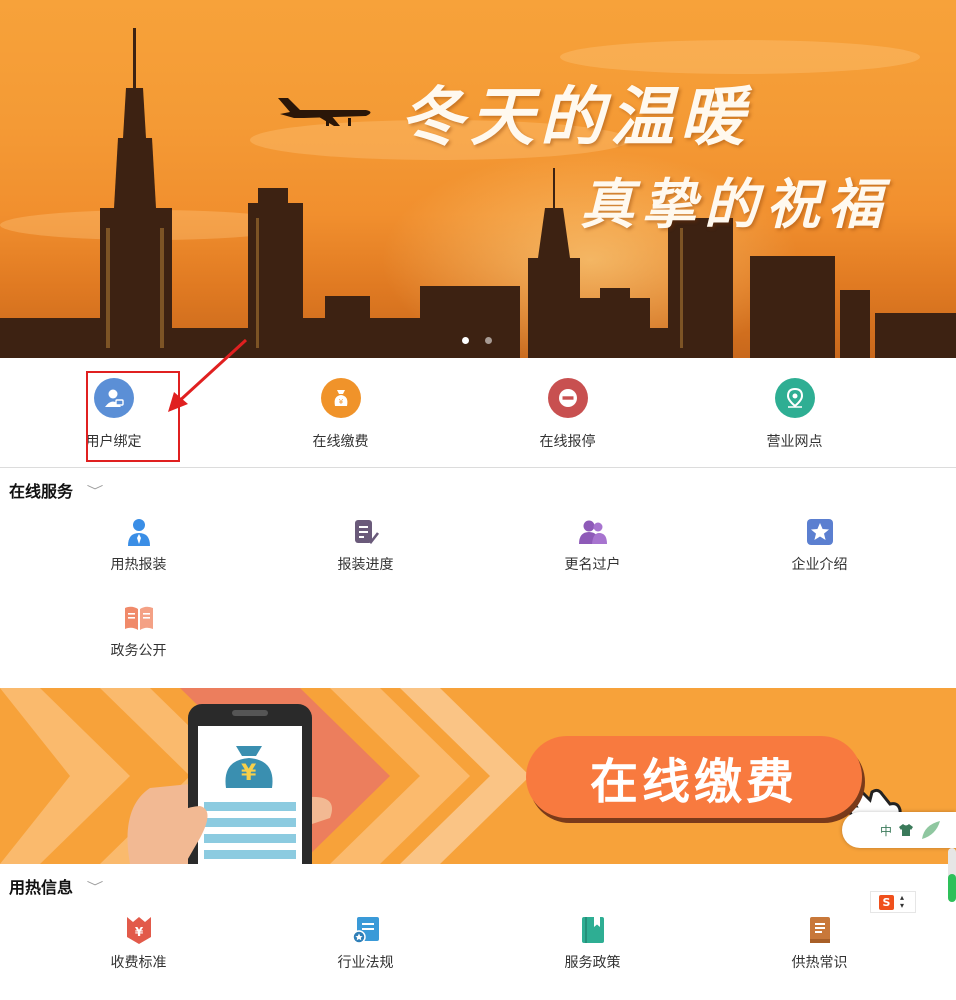 The height and width of the screenshot is (1000, 956). I want to click on info-service-policy: 服务政策, so click(592, 957).